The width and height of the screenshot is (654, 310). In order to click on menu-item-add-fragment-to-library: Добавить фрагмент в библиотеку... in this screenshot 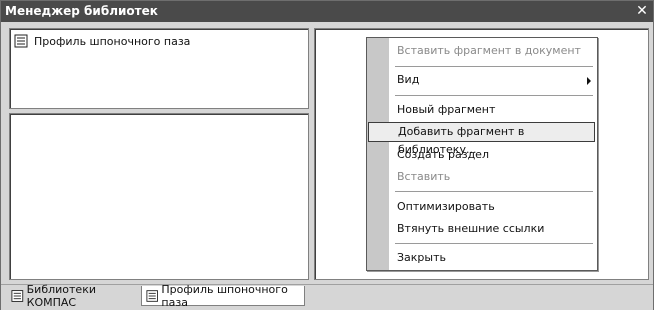, I will do `click(481, 139)`.